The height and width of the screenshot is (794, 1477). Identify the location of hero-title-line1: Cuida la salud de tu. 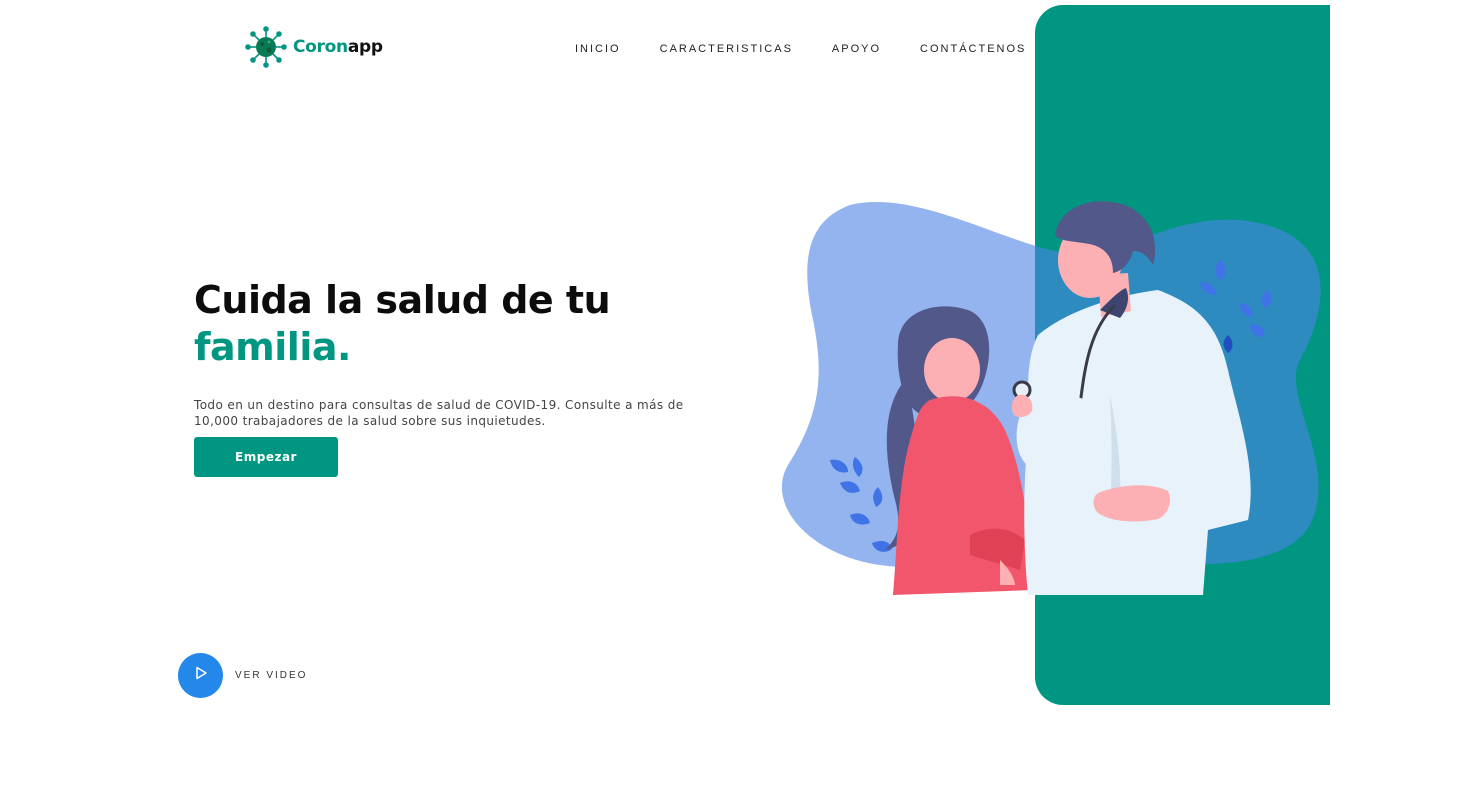
(402, 300).